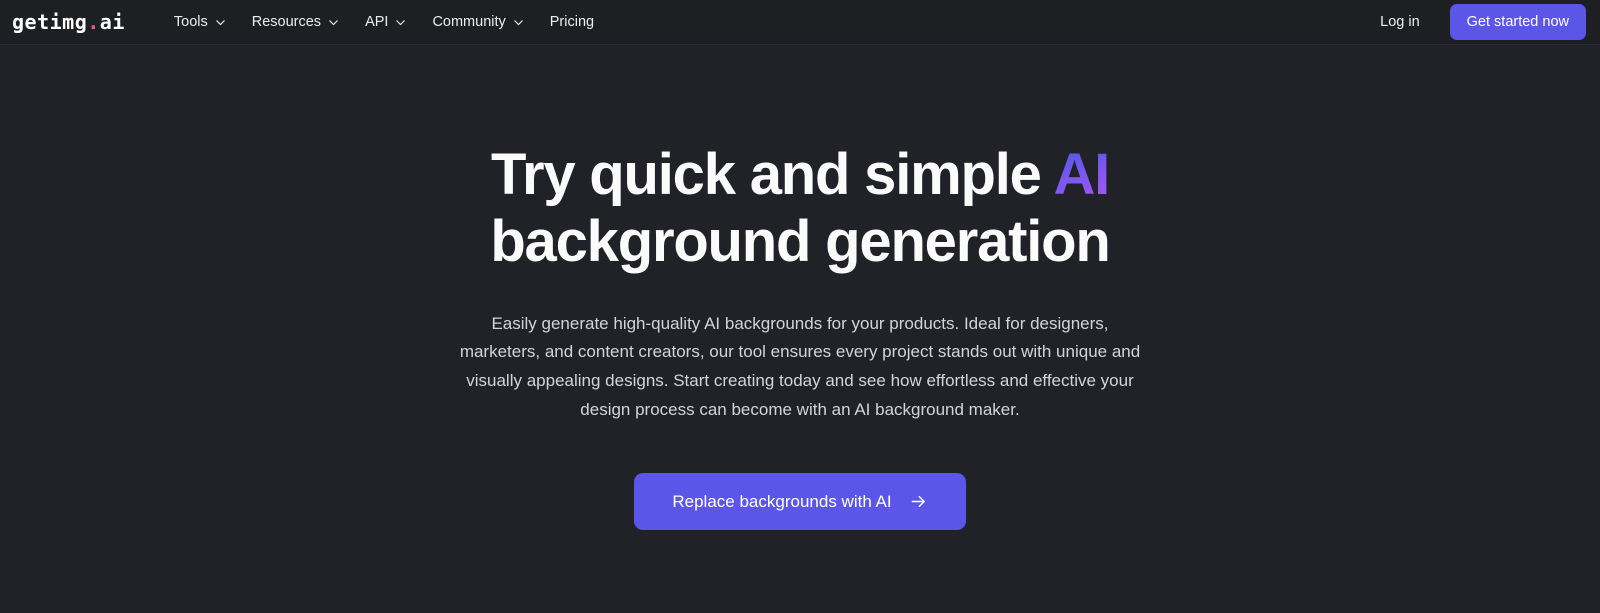 The width and height of the screenshot is (1600, 613). What do you see at coordinates (782, 502) in the screenshot?
I see `replace-backgrounds-label: Replace backgrounds with AI` at bounding box center [782, 502].